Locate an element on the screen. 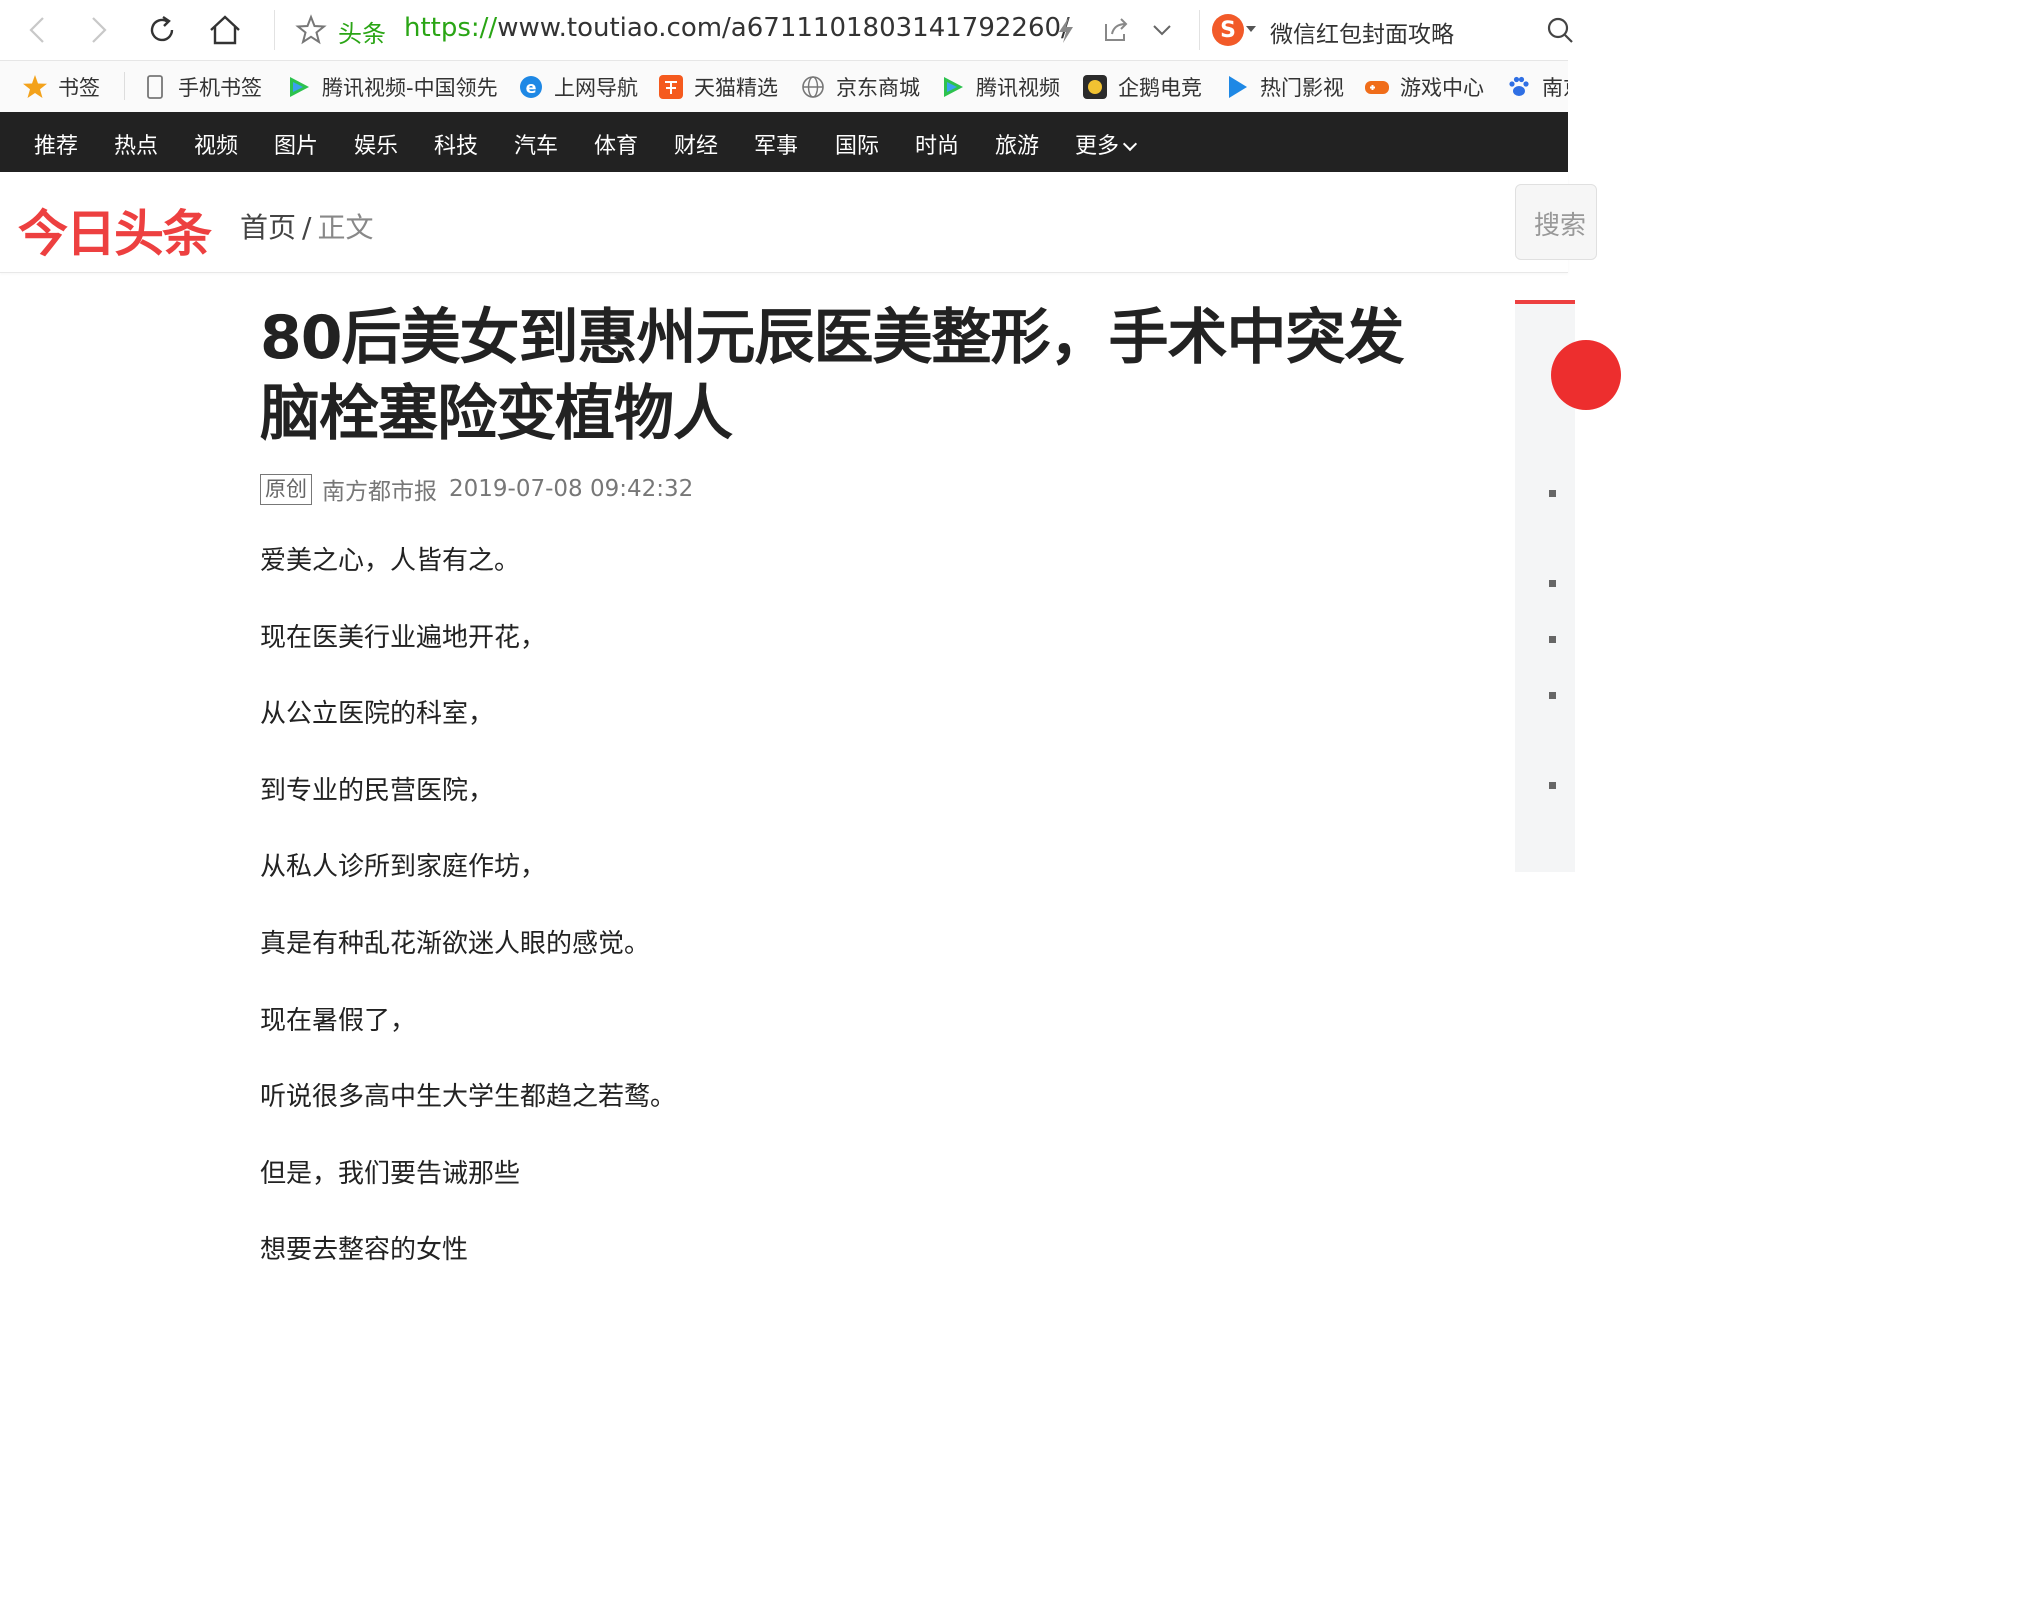 The image size is (2025, 1624). channel-tab: 视频 is located at coordinates (216, 144).